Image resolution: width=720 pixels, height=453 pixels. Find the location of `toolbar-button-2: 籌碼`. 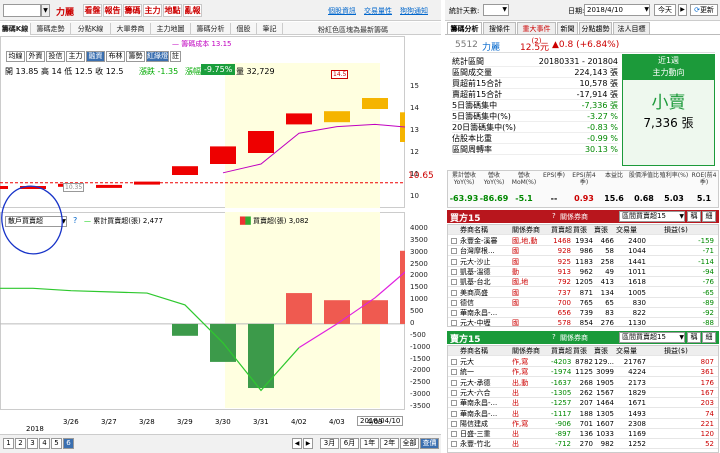

toolbar-button-2: 籌碼 is located at coordinates (132, 10).